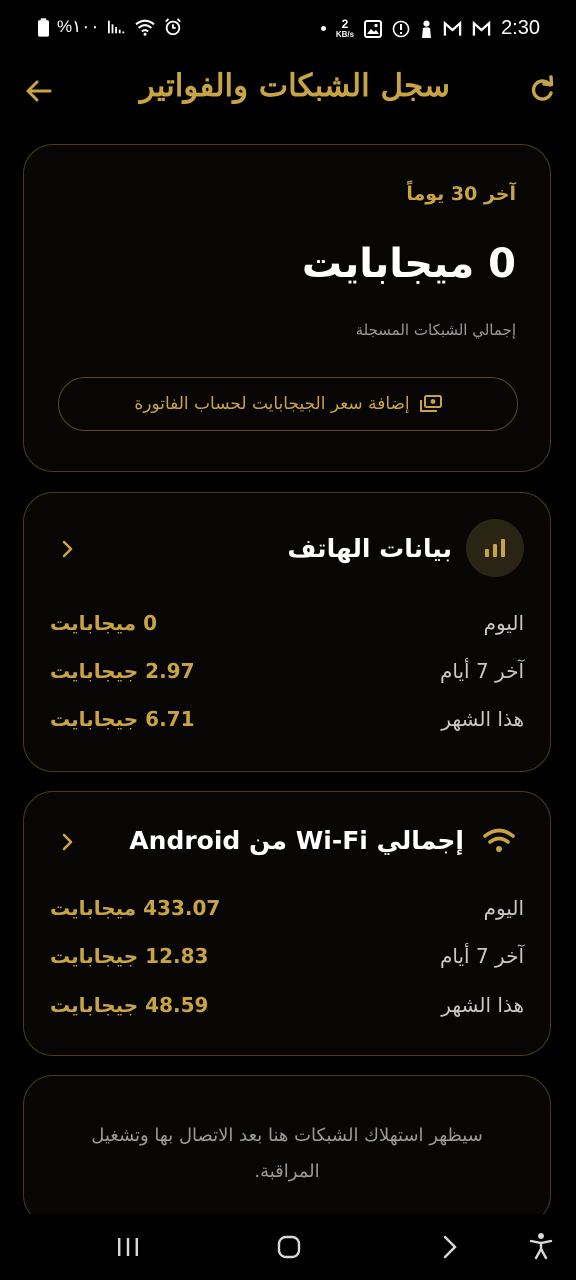 This screenshot has width=576, height=1280. What do you see at coordinates (427, 29) in the screenshot?
I see `person-icon` at bounding box center [427, 29].